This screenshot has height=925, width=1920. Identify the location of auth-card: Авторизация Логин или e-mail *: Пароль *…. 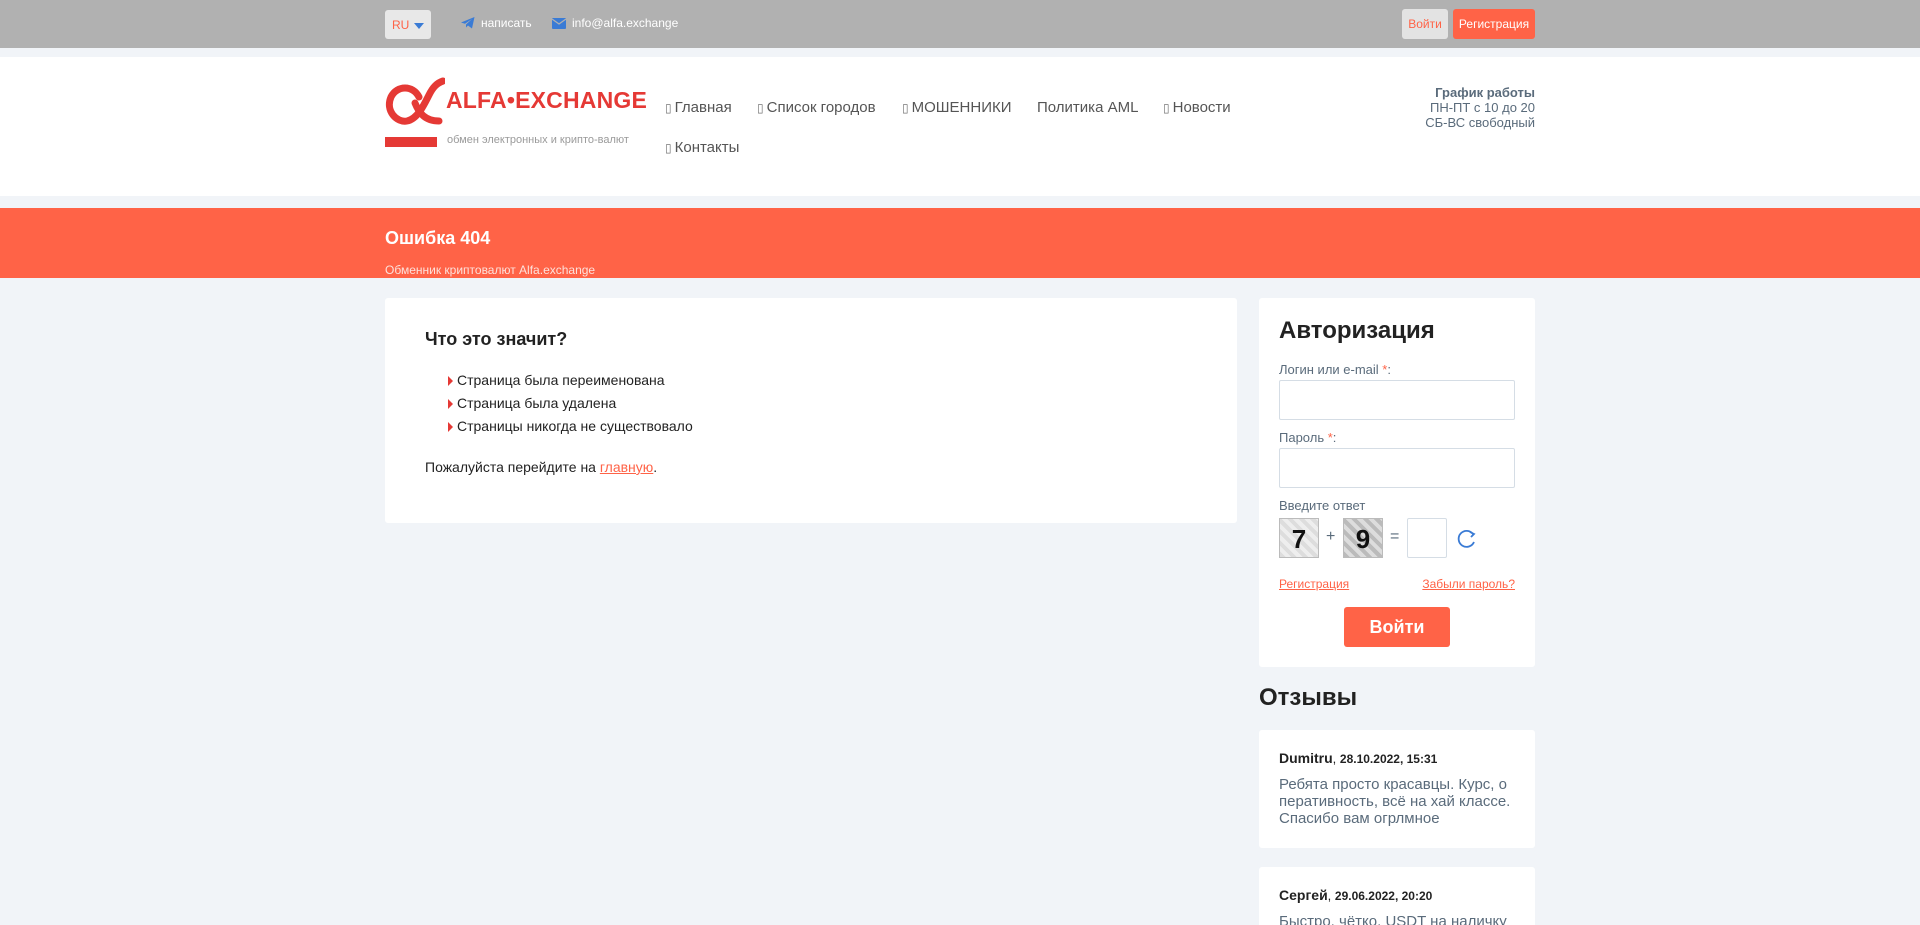
(1397, 482).